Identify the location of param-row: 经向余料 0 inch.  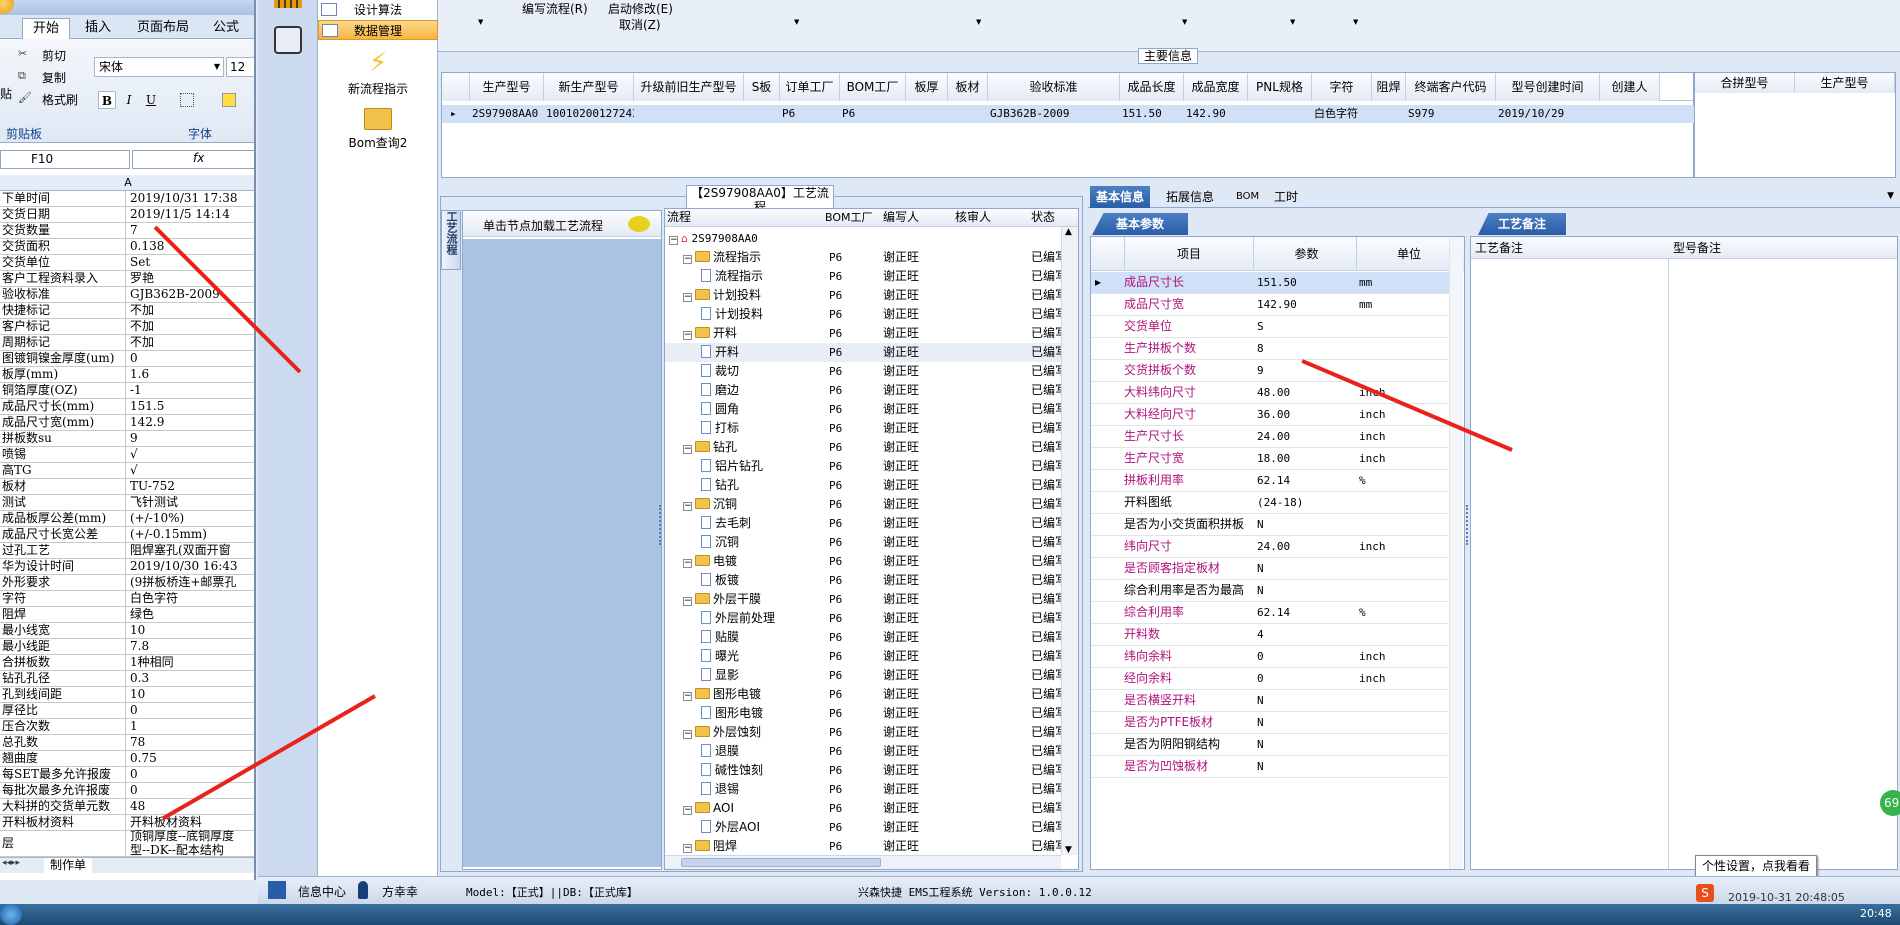
(1277, 679).